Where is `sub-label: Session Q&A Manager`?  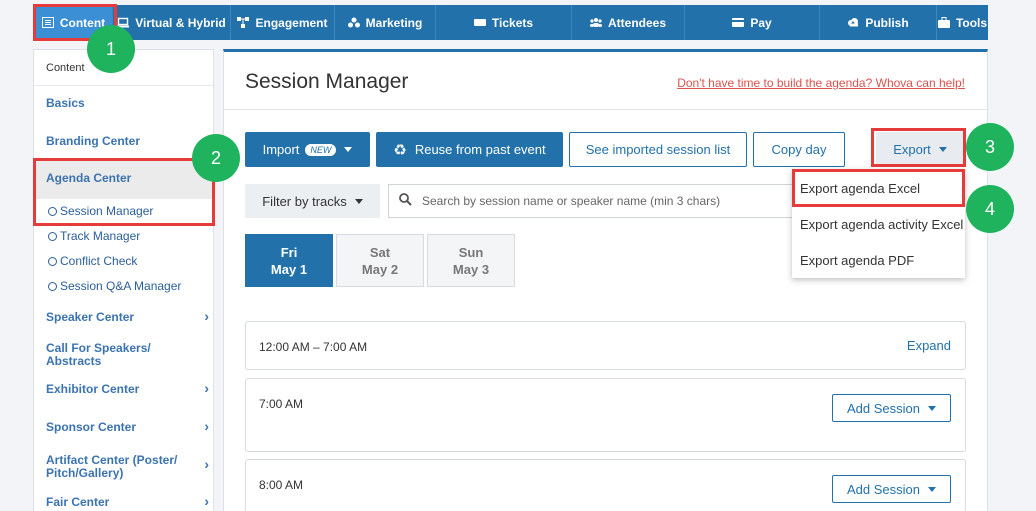 sub-label: Session Q&A Manager is located at coordinates (121, 286).